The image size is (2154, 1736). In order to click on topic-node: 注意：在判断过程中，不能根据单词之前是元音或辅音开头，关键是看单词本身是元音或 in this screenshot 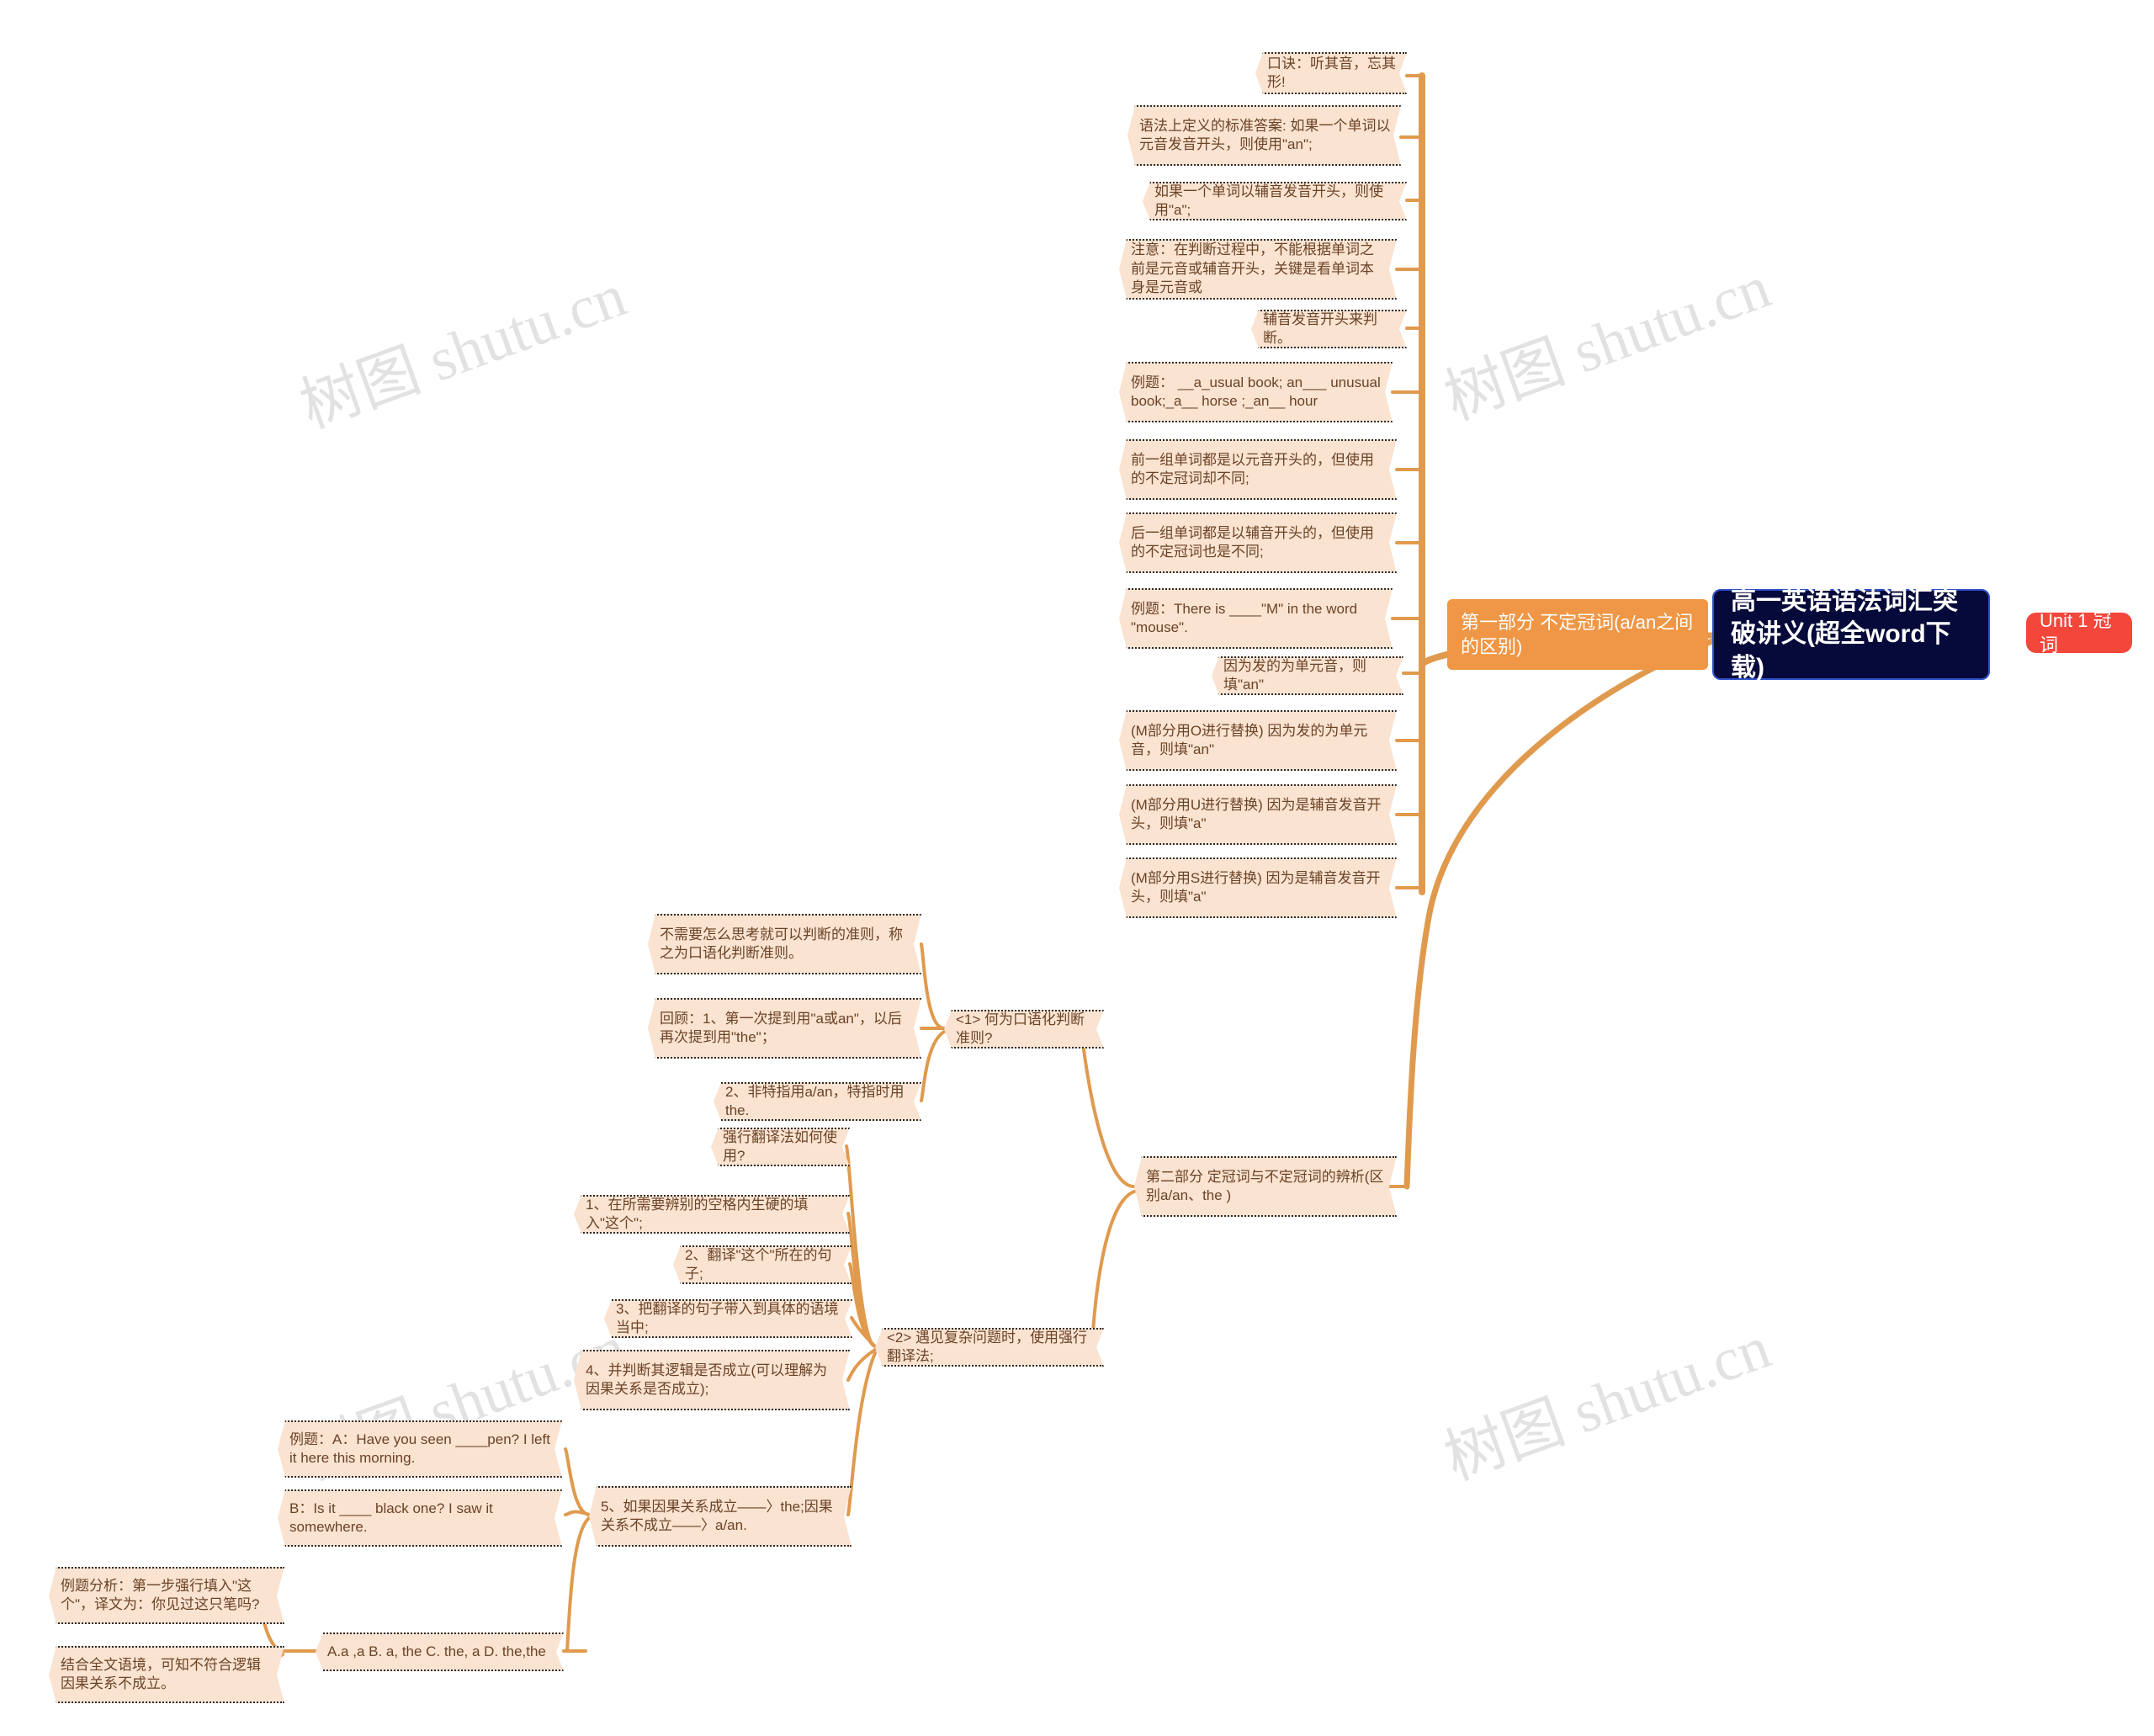, I will do `click(1258, 269)`.